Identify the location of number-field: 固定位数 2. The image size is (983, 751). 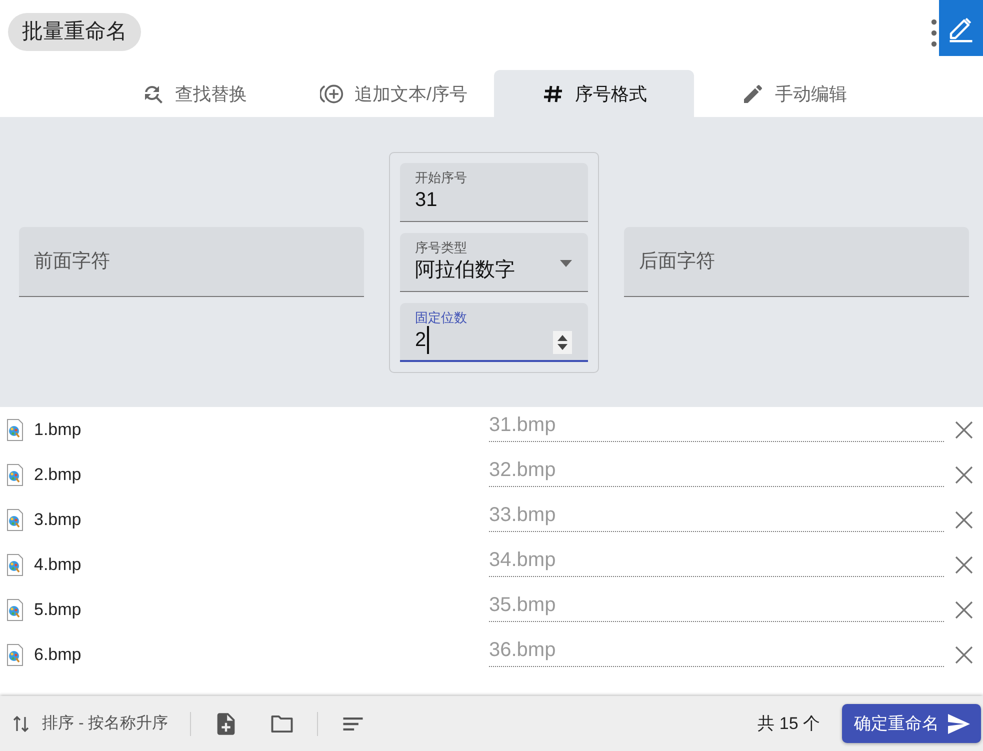
(494, 332).